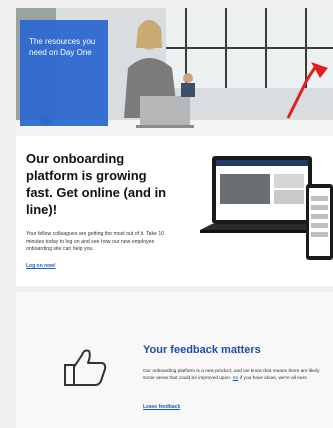 The width and height of the screenshot is (333, 428). What do you see at coordinates (64, 73) in the screenshot?
I see `hero-title-box: The resources you need on Day One` at bounding box center [64, 73].